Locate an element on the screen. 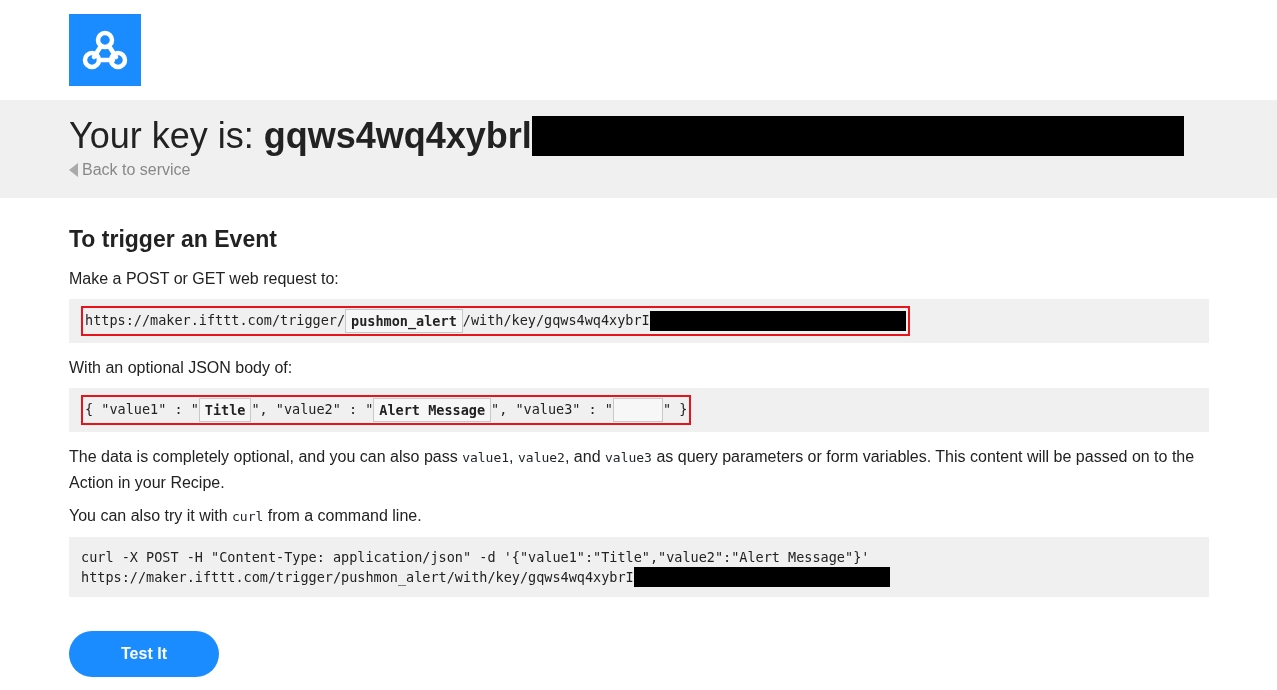  input-field: Title is located at coordinates (225, 409).